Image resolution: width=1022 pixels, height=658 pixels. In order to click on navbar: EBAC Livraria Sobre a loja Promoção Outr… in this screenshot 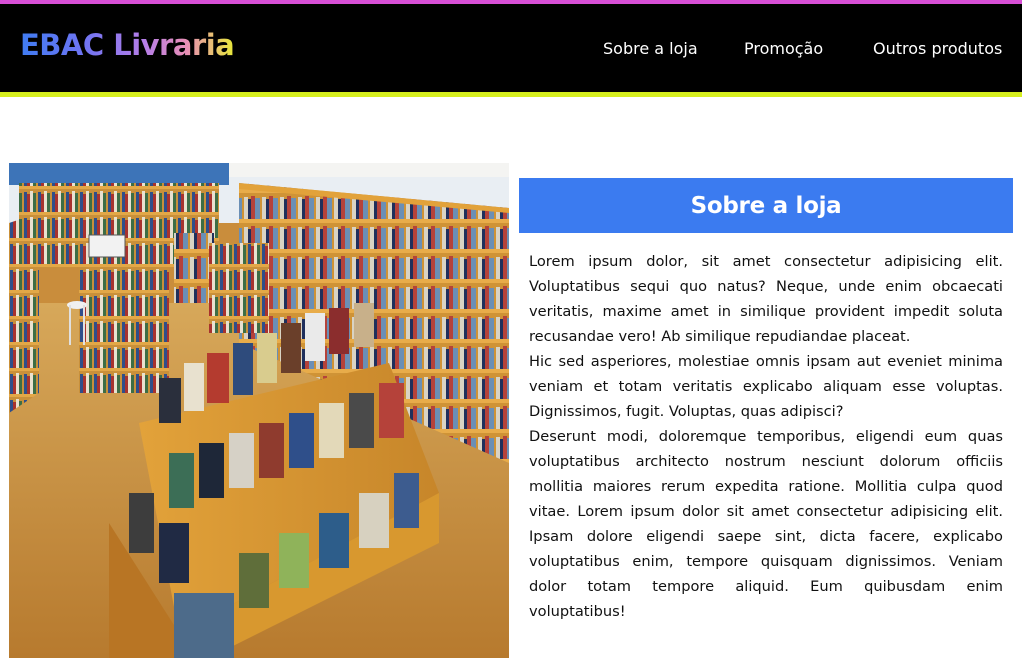, I will do `click(511, 48)`.